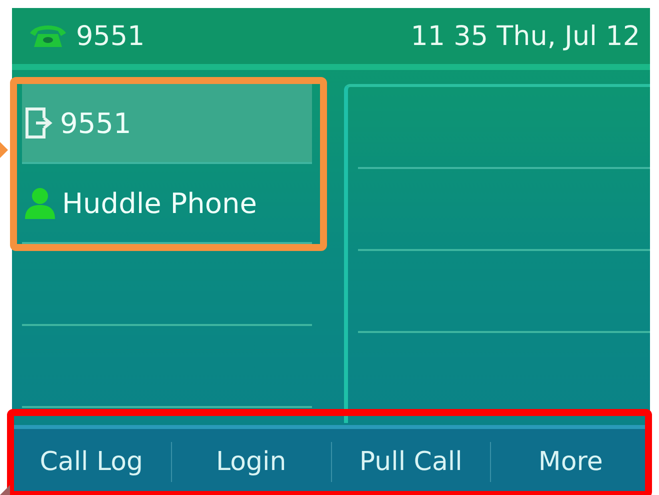  Describe the element at coordinates (570, 462) in the screenshot. I see `softkey: More` at that location.